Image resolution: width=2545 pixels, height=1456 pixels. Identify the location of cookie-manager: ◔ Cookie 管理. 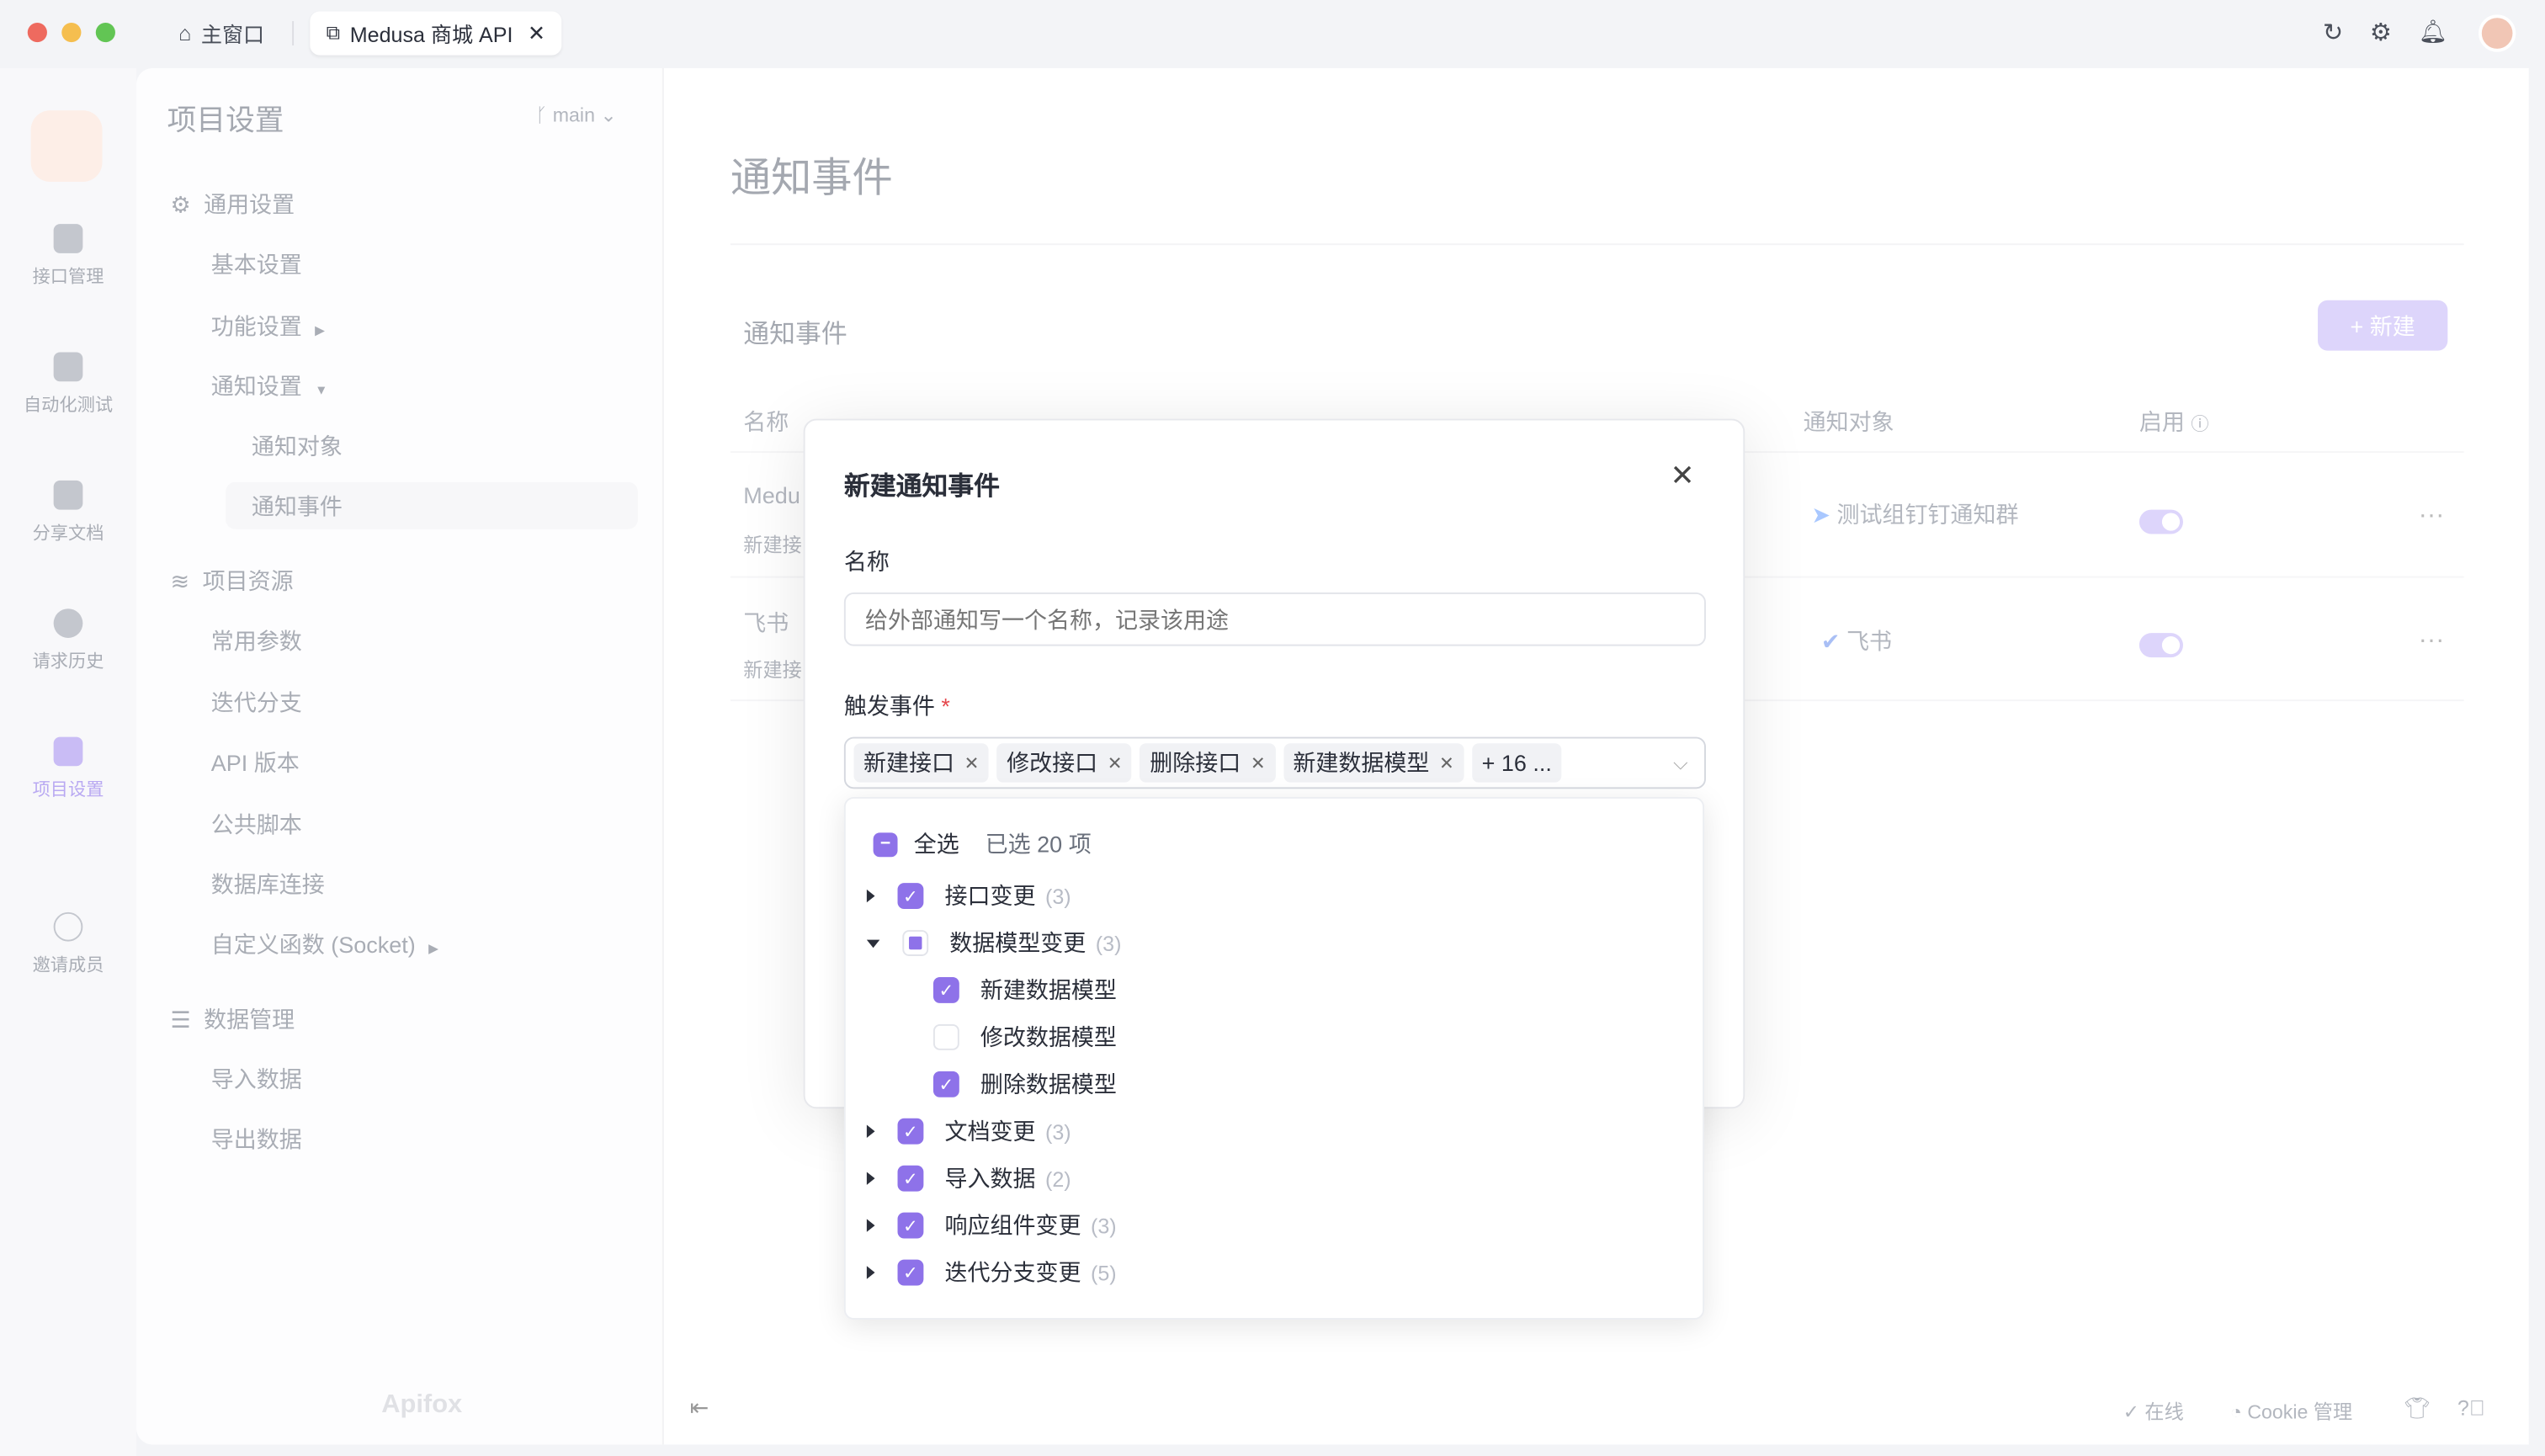
(2291, 1412).